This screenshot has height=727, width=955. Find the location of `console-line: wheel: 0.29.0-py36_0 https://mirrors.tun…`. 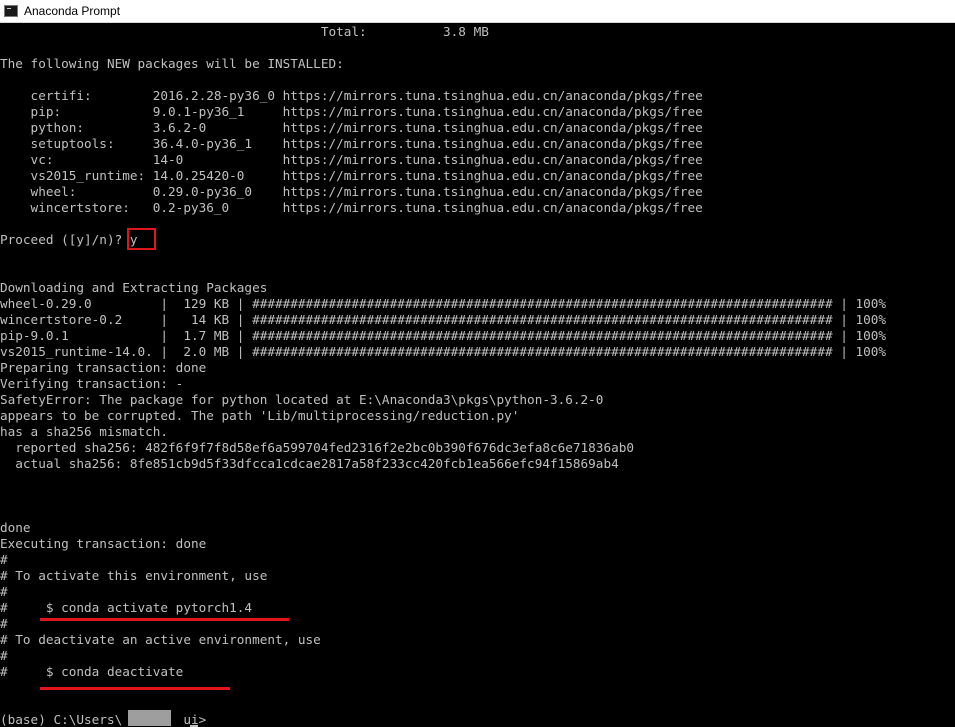

console-line: wheel: 0.29.0-py36_0 https://mirrors.tun… is located at coordinates (351, 191).